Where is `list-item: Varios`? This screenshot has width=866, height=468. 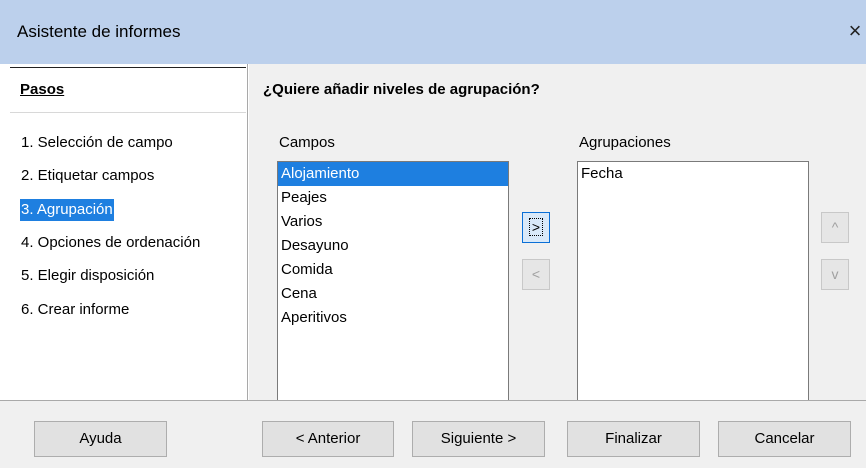
list-item: Varios is located at coordinates (393, 222).